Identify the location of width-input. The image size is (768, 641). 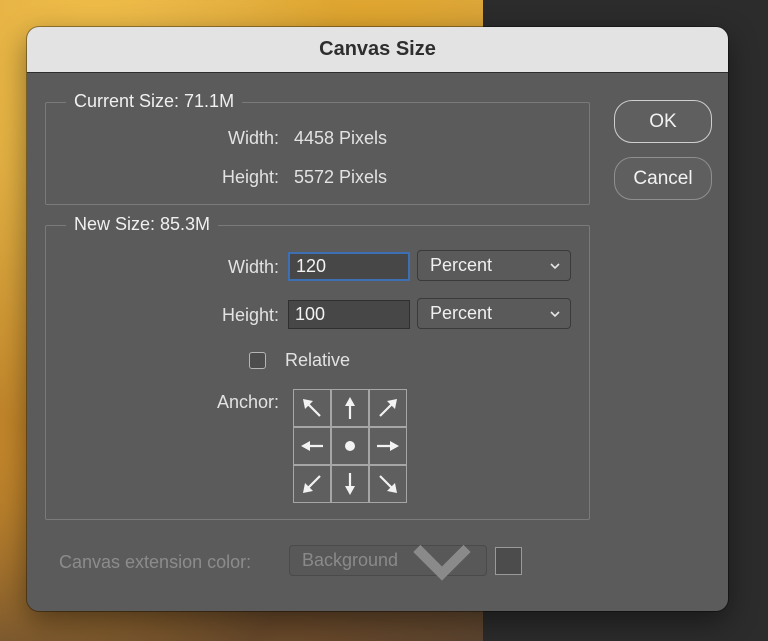
(349, 266).